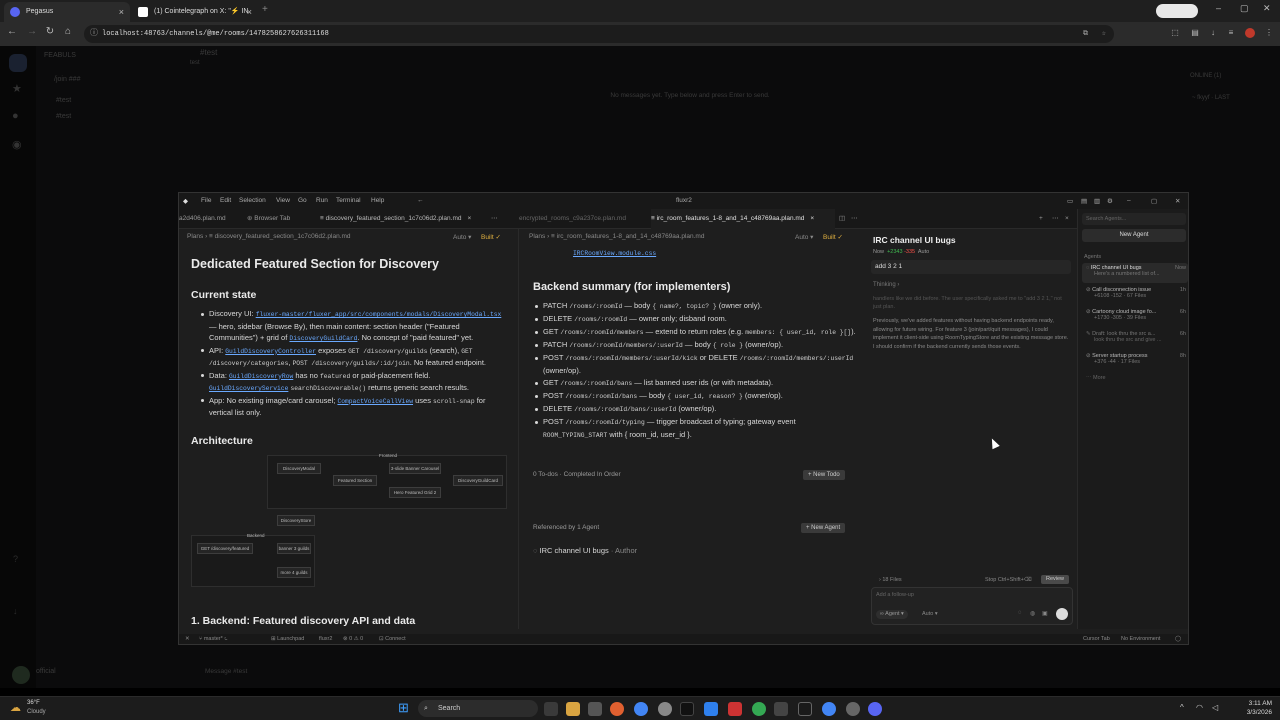  What do you see at coordinates (323, 338) in the screenshot?
I see `file-link: DiscoveryGuildCard` at bounding box center [323, 338].